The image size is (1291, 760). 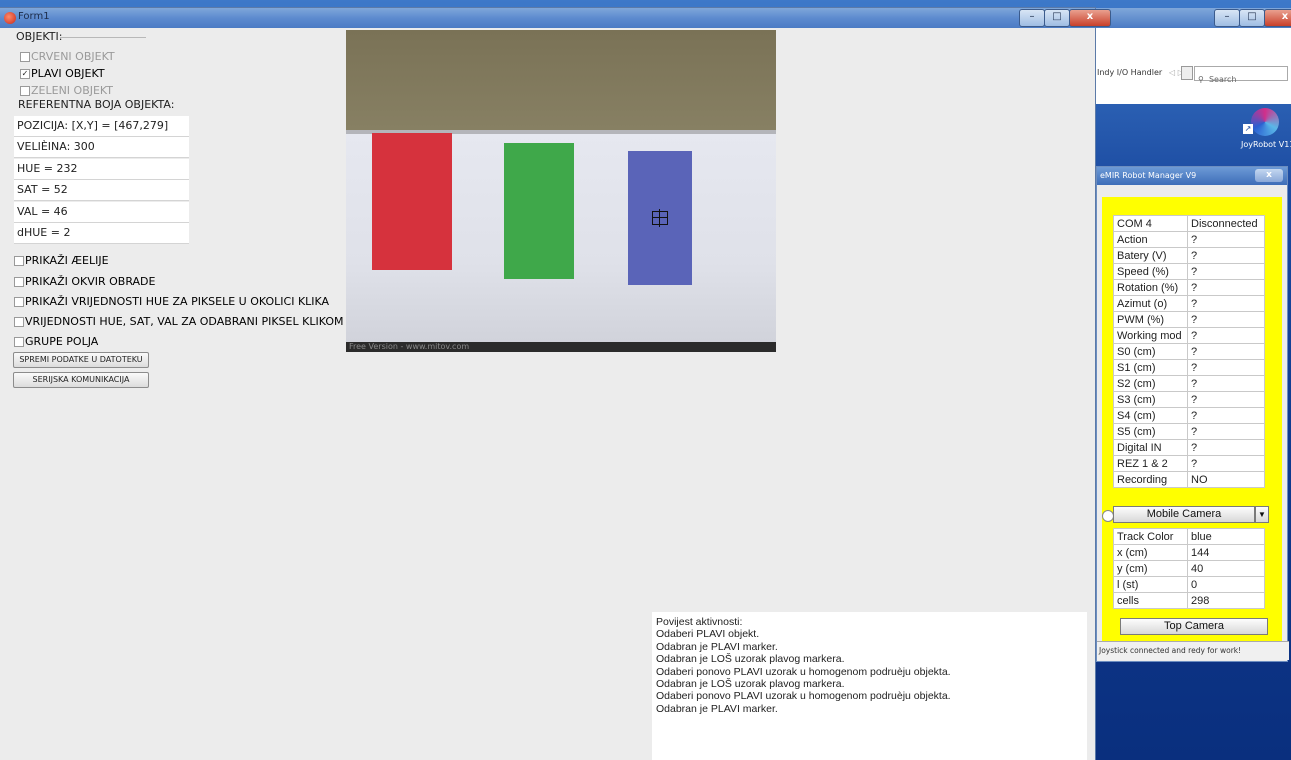 I want to click on position-field: POZICIJA: [X,Y] = [467,279], so click(x=101, y=126).